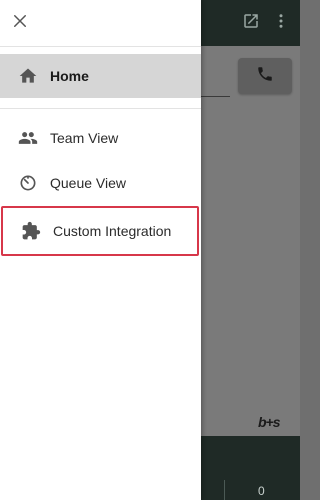  I want to click on menu-item-custom-integration: Custom Integration, so click(100, 231).